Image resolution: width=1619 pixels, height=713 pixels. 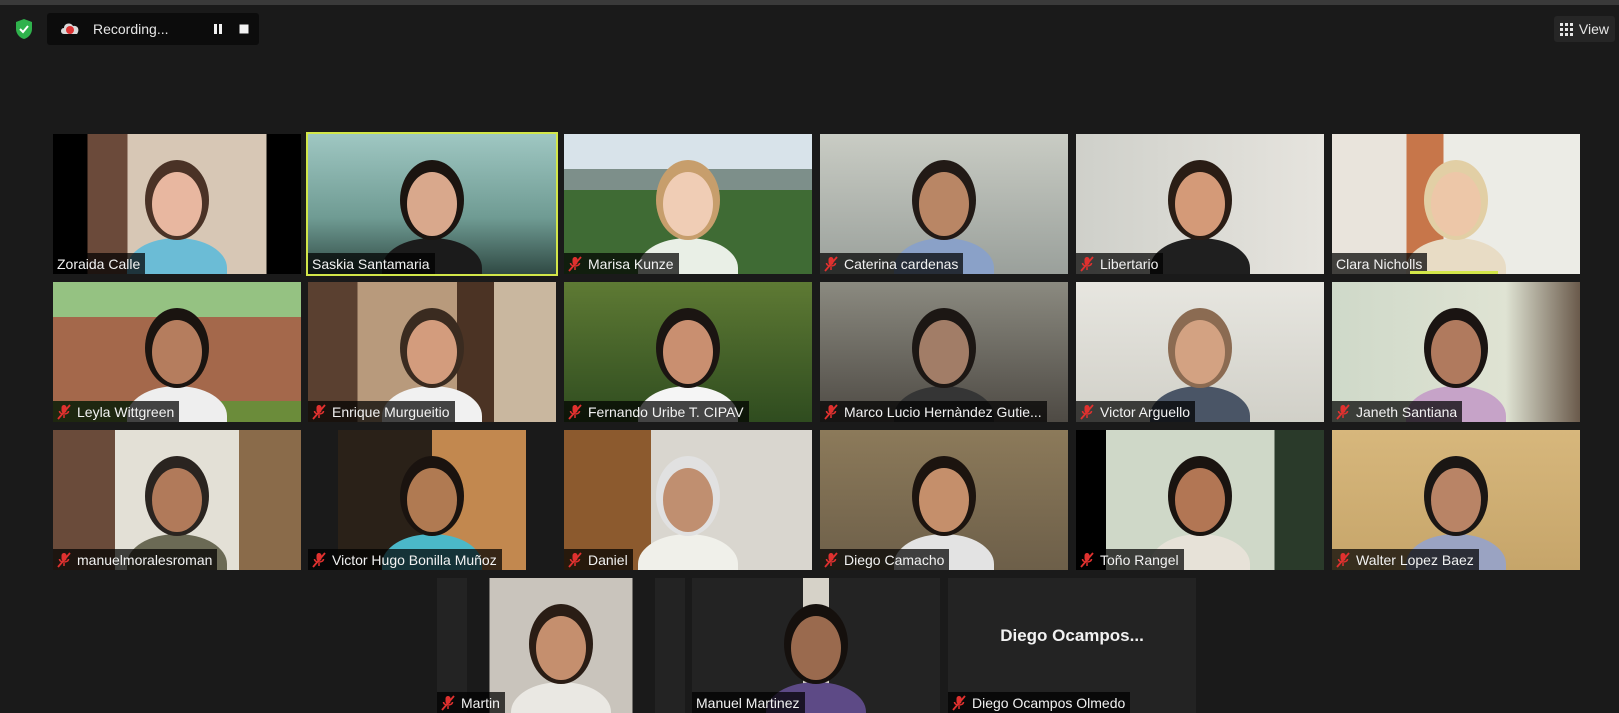 What do you see at coordinates (432, 352) in the screenshot?
I see `participant-tile: Enrique Murgueitio` at bounding box center [432, 352].